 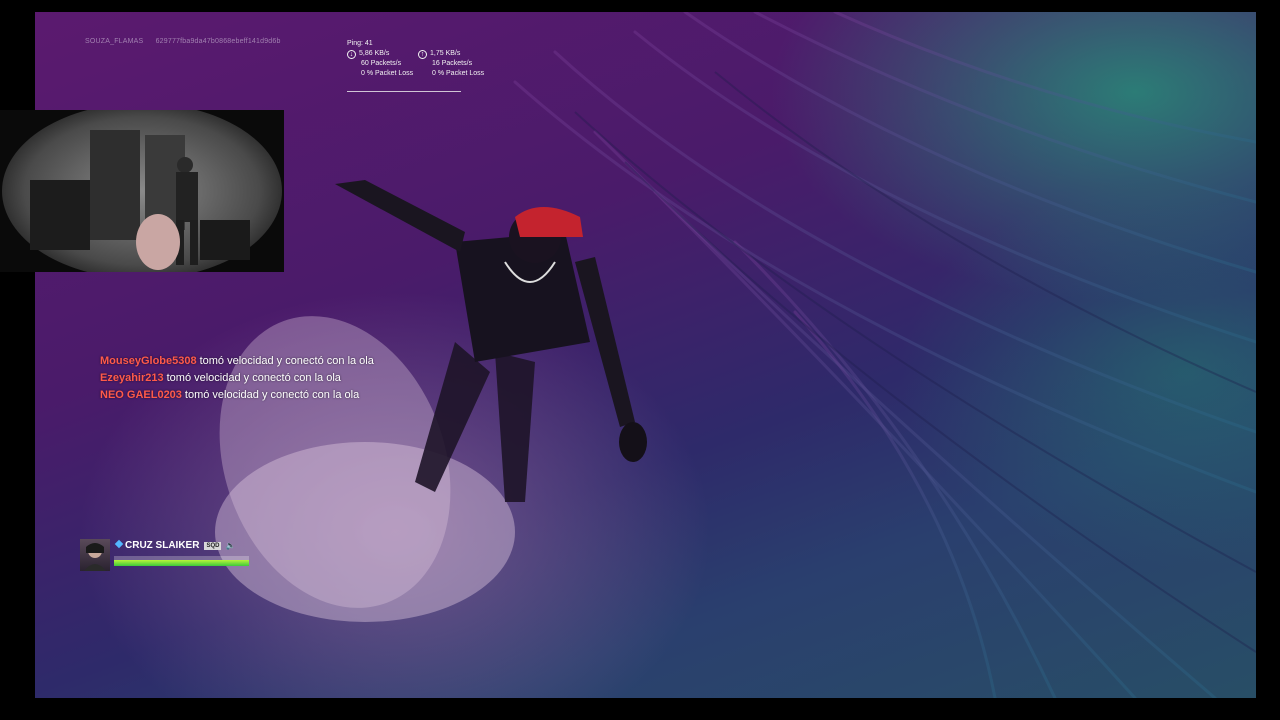 I want to click on feed-player-name: NEO GAEL0203, so click(x=141, y=395).